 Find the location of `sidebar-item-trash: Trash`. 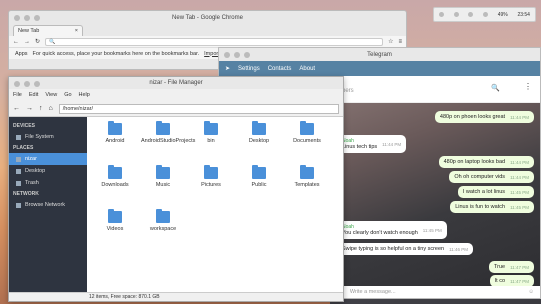

sidebar-item-trash: Trash is located at coordinates (48, 183).